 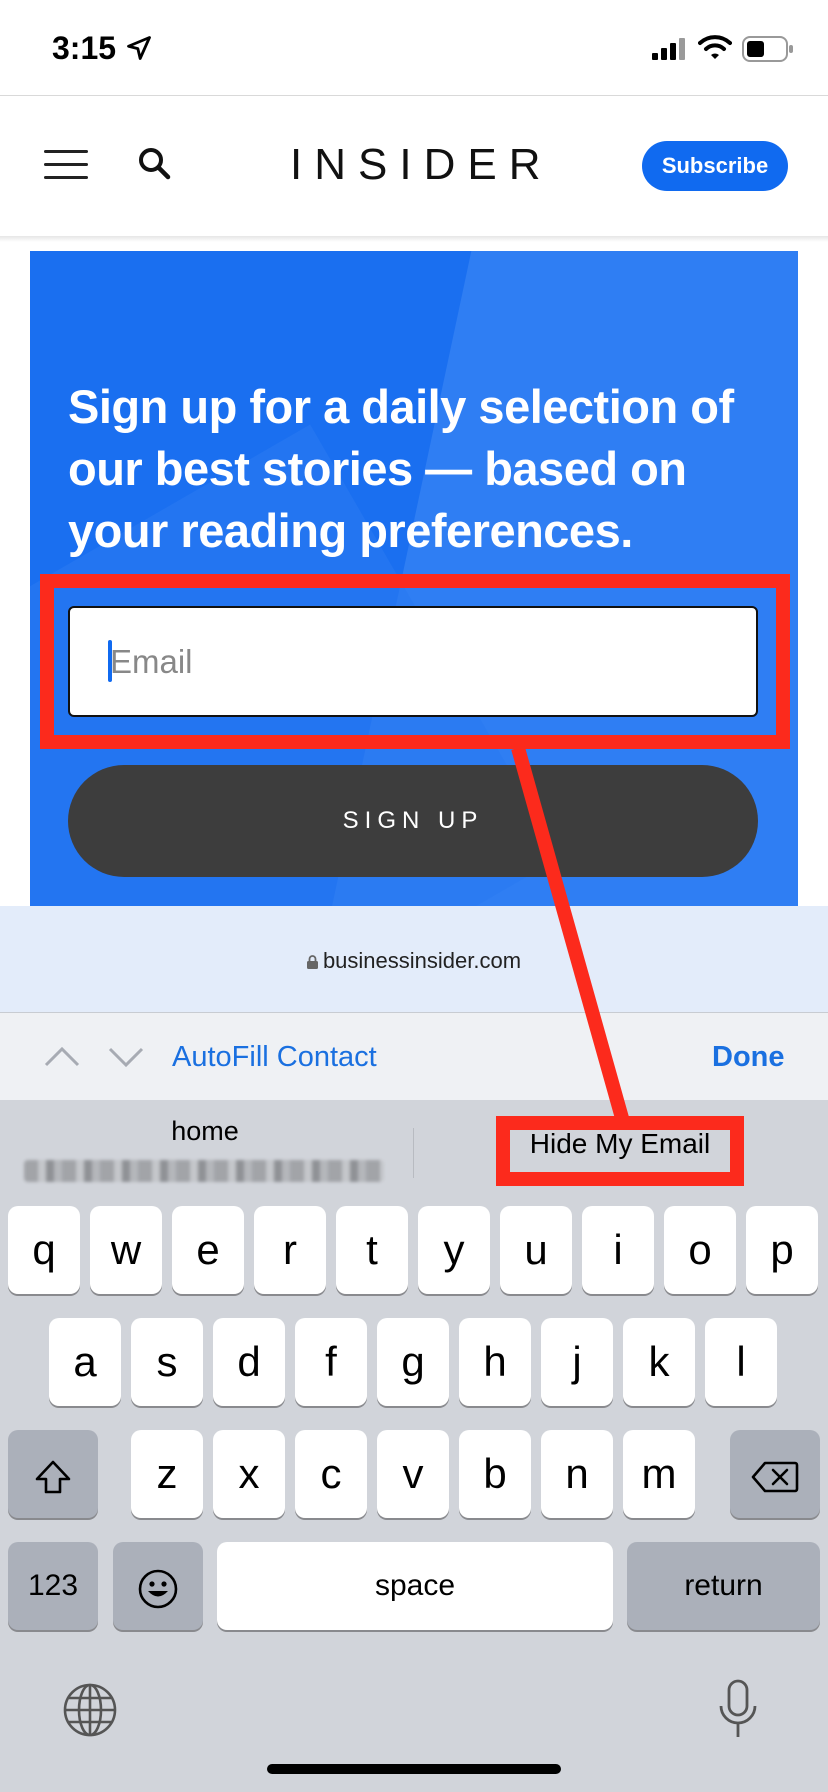 I want to click on key-y: y, so click(x=454, y=1250).